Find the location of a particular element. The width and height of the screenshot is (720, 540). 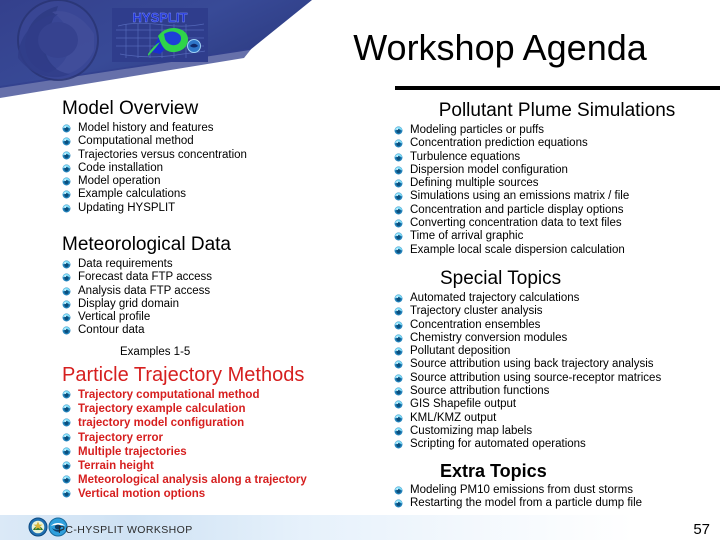

list-item: Automated trajectory calculations is located at coordinates (557, 298).